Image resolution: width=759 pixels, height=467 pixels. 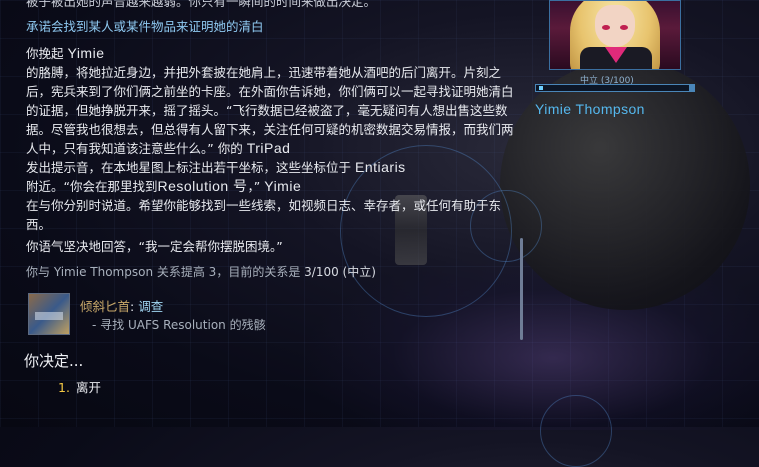 I want to click on quest-icon, so click(x=49, y=314).